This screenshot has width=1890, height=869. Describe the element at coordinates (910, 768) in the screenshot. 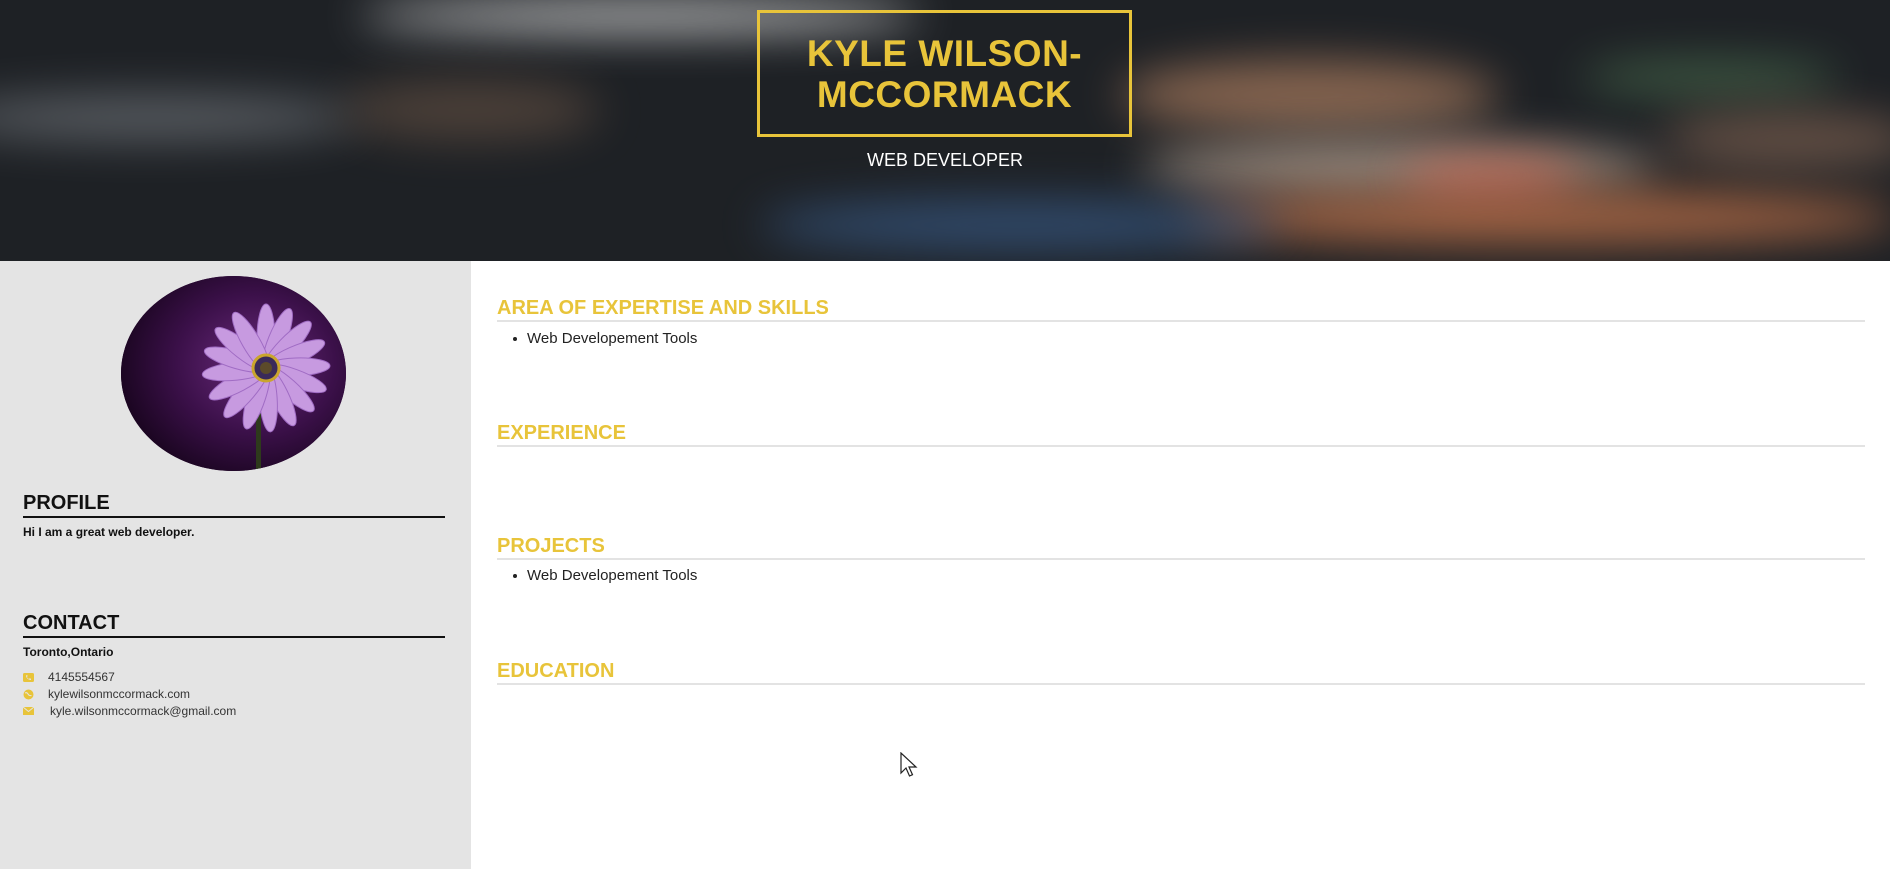

I see `mouse-cursor-icon` at that location.